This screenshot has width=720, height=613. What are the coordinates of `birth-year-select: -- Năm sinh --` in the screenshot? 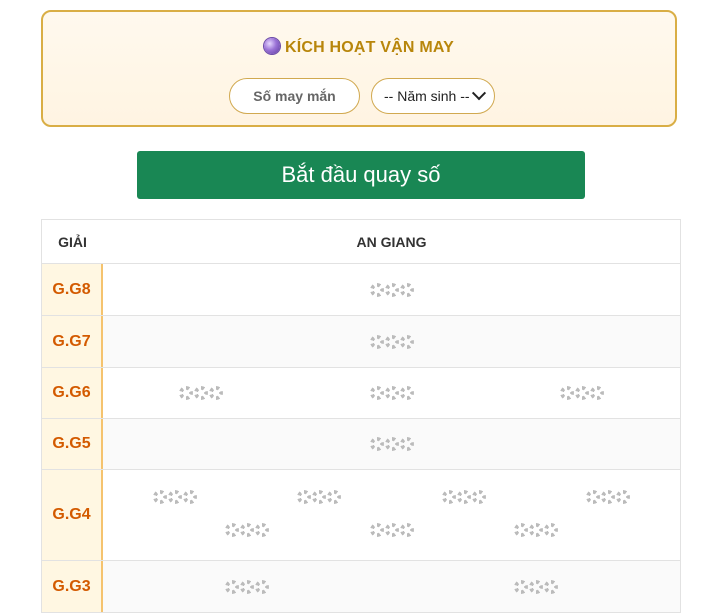 It's located at (433, 96).